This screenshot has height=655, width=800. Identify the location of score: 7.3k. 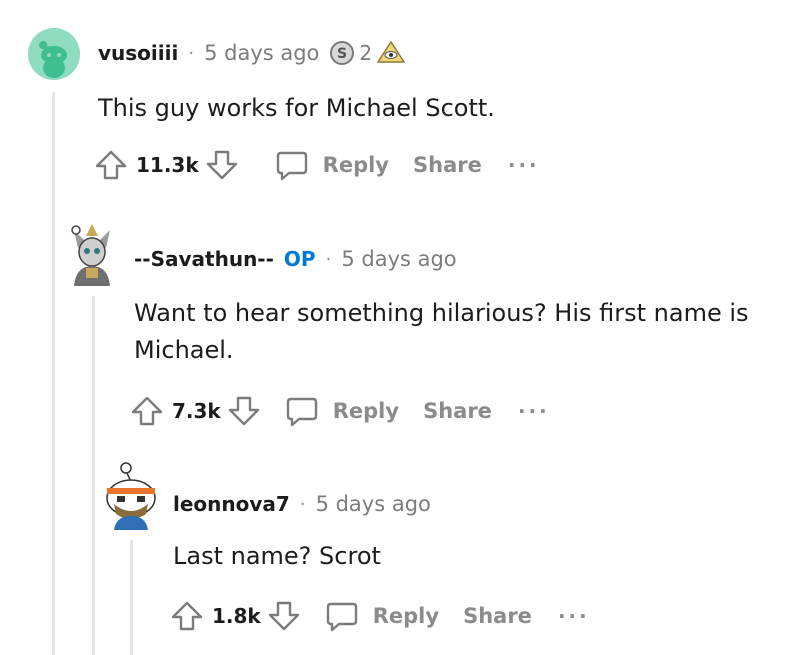
(196, 411).